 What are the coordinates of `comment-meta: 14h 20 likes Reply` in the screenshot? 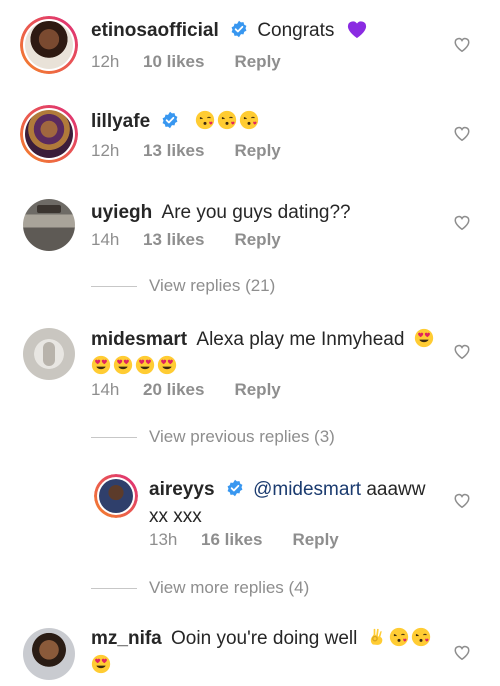 It's located at (186, 390).